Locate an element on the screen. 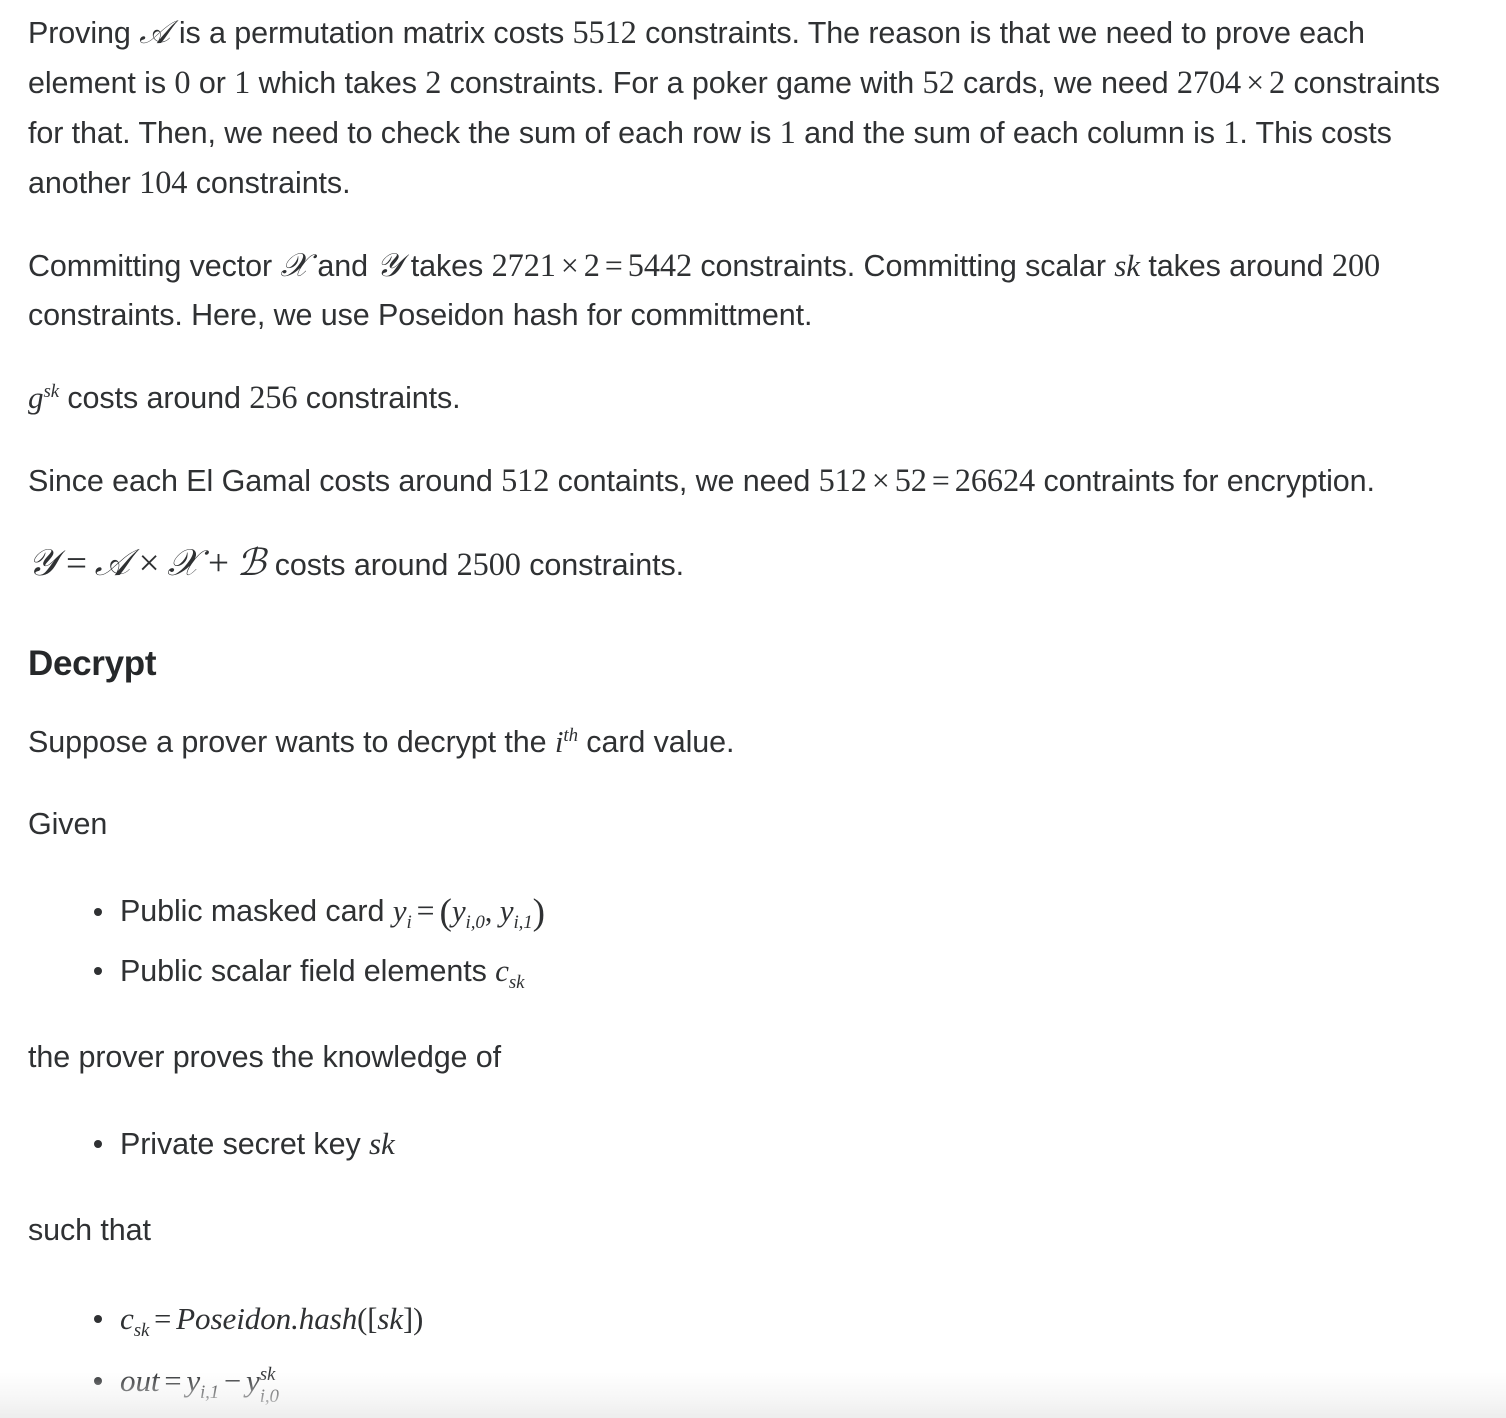  math-script-X: 𝒳 is located at coordinates (183, 563).